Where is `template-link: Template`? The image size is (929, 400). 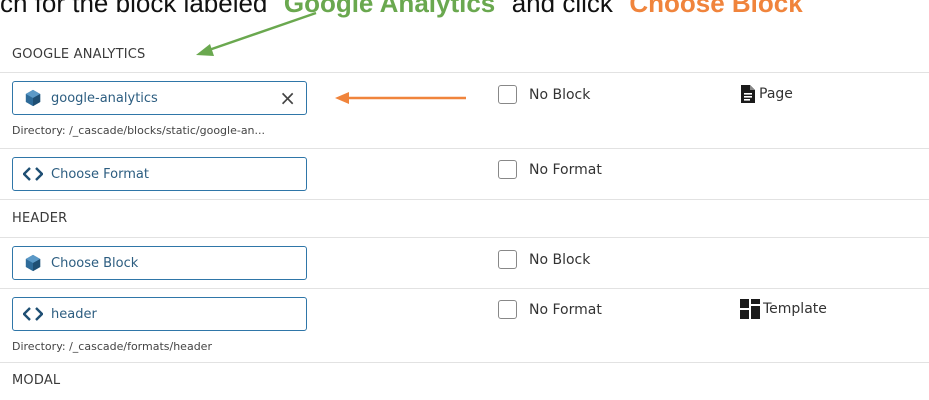
template-link: Template is located at coordinates (783, 309).